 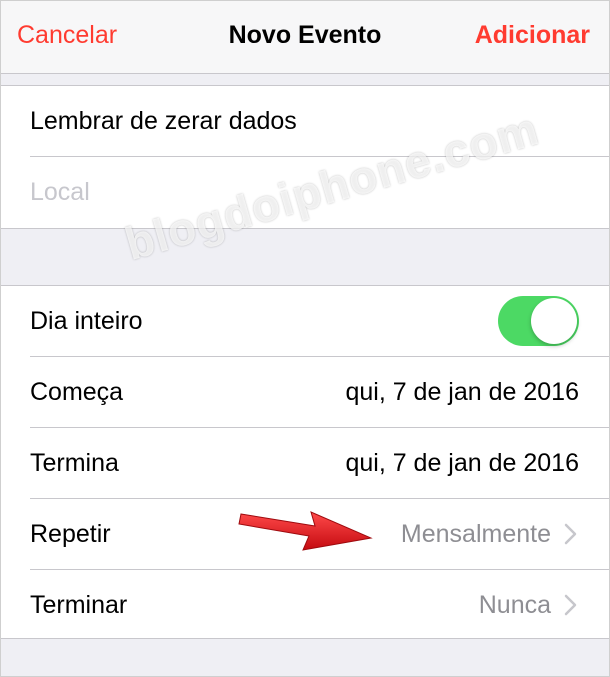 What do you see at coordinates (300, 121) in the screenshot?
I see `title-input` at bounding box center [300, 121].